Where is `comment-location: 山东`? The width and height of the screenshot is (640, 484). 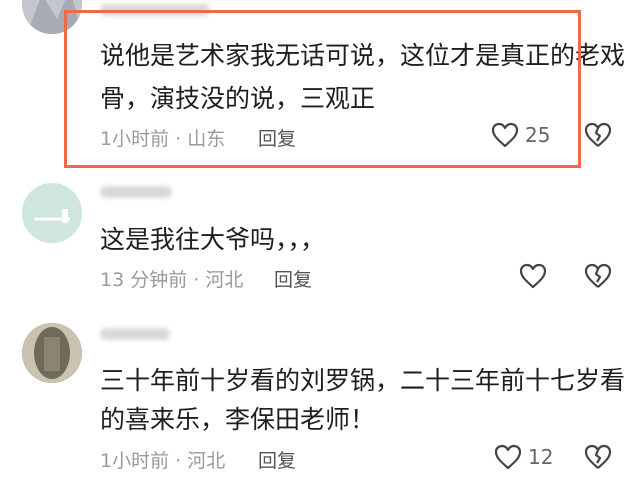
comment-location: 山东 is located at coordinates (206, 139).